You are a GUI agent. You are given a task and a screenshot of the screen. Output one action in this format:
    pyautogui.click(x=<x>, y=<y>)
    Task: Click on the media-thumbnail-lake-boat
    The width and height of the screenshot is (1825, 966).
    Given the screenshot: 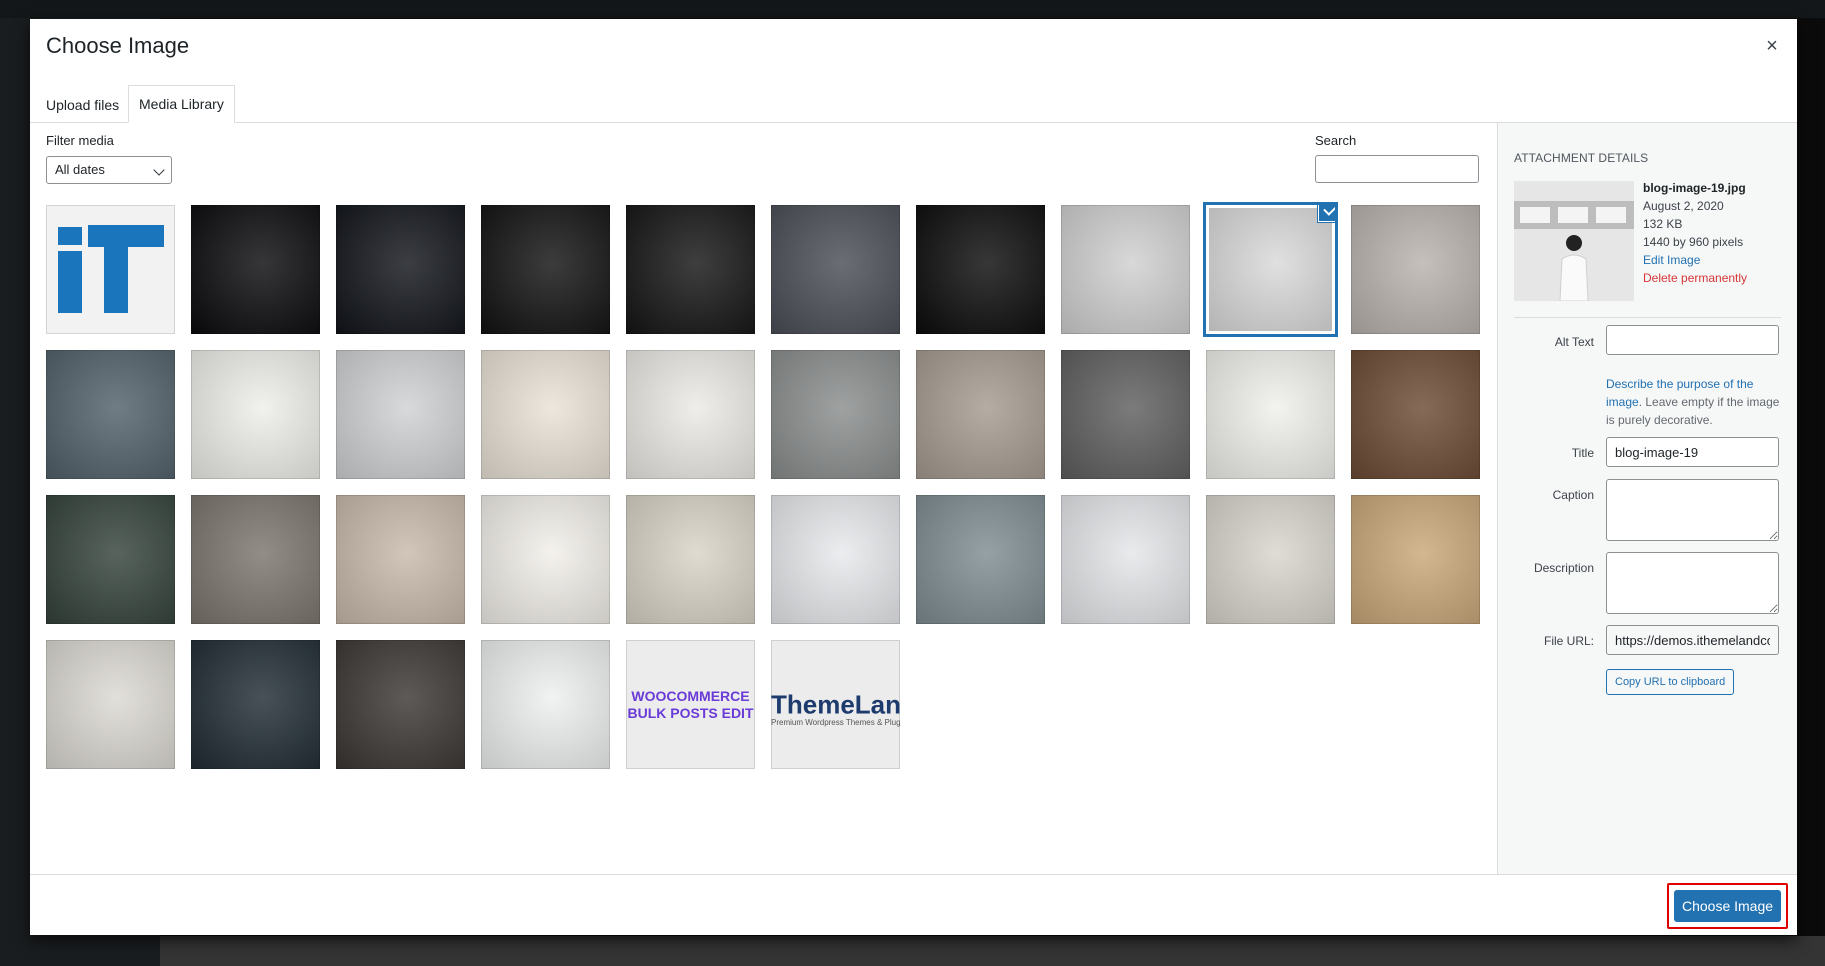 What is the action you would take?
    pyautogui.click(x=980, y=559)
    